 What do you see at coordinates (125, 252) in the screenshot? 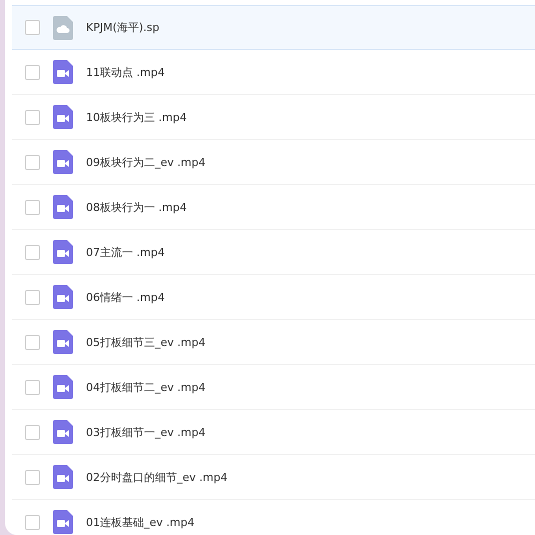
I see `file-name: 07主流一 .mp4` at bounding box center [125, 252].